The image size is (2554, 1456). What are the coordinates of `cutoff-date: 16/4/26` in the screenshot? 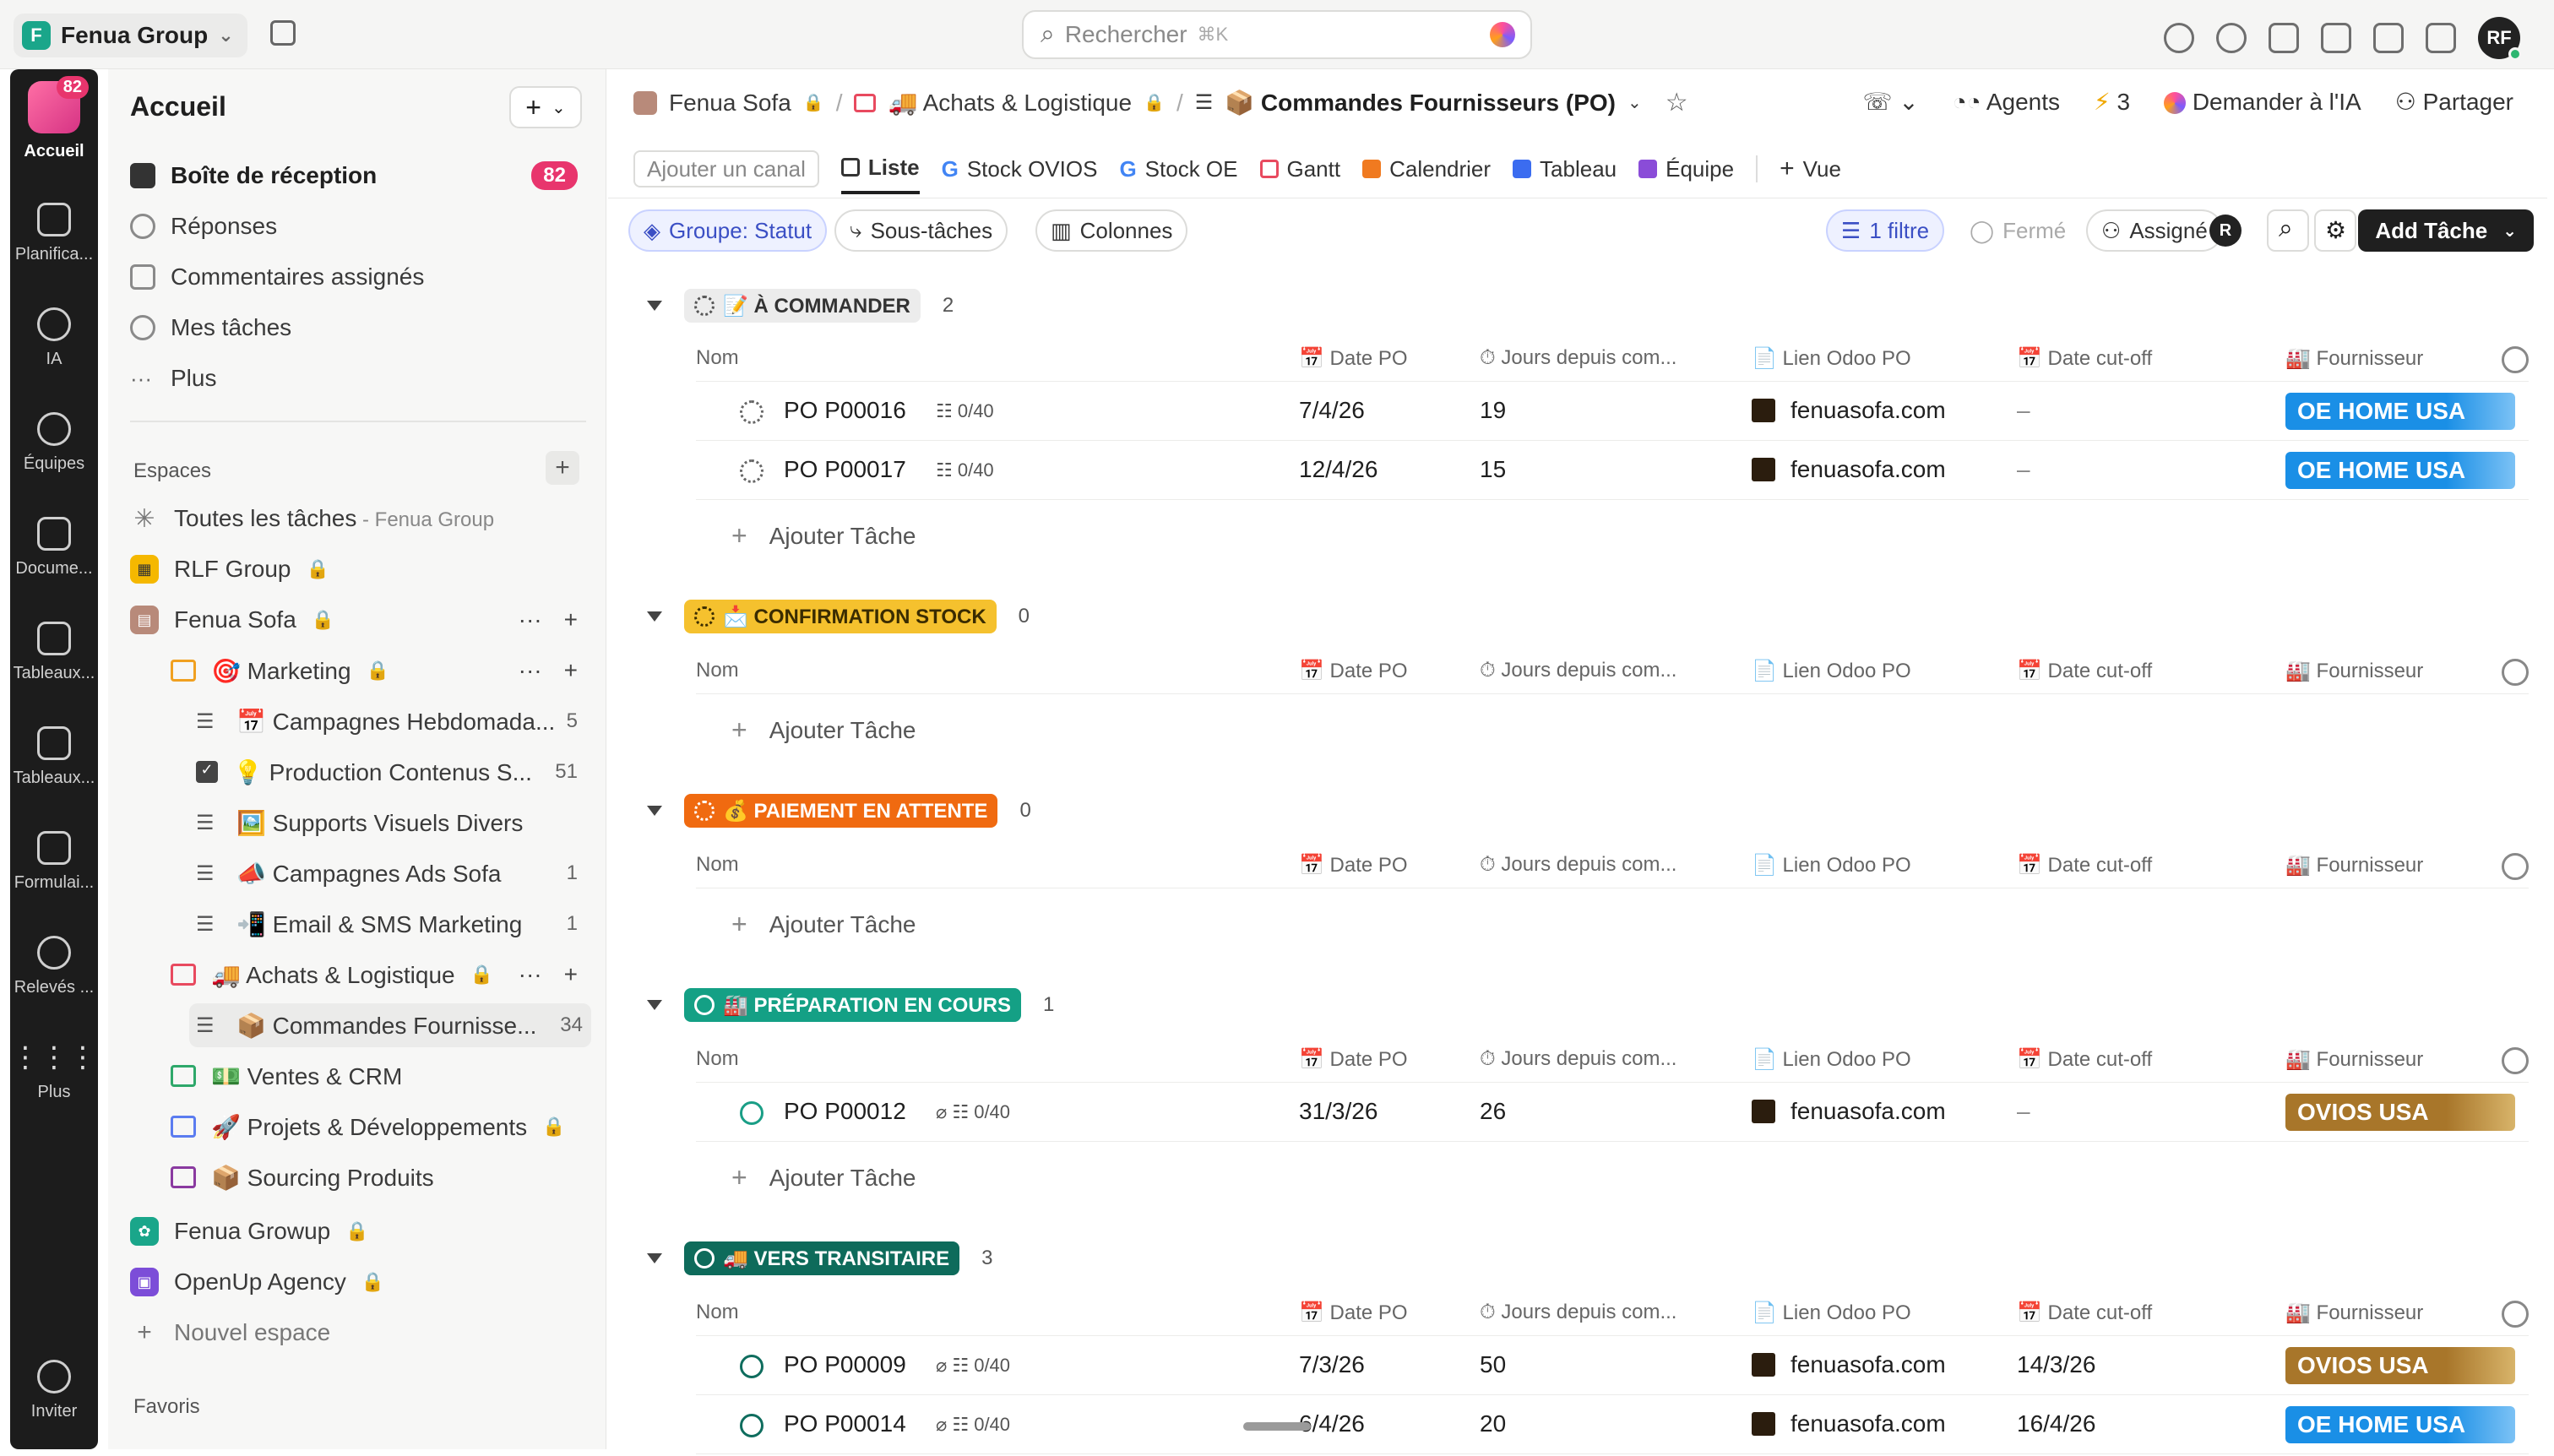 It's located at (2056, 1423).